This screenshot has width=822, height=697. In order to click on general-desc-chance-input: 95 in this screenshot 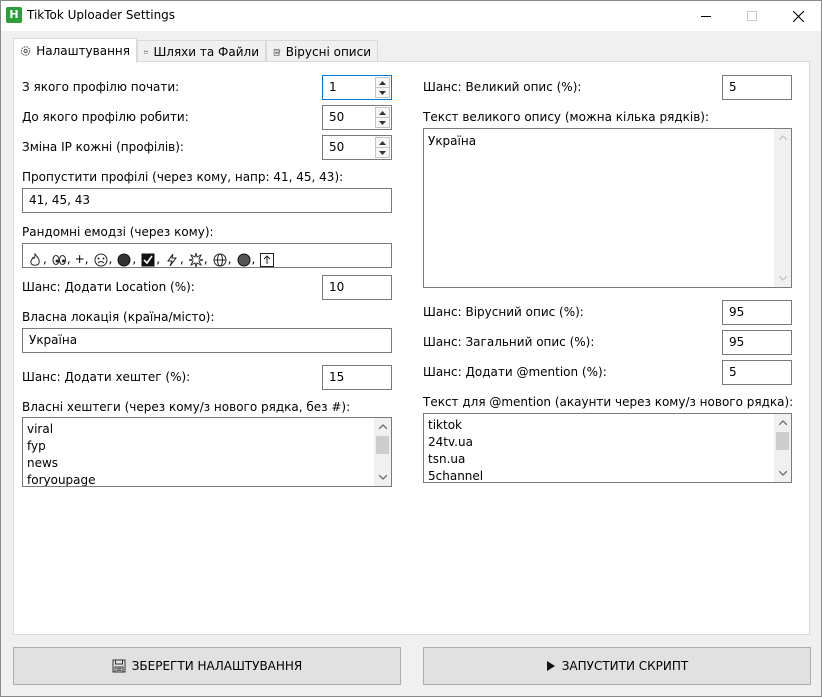, I will do `click(757, 342)`.